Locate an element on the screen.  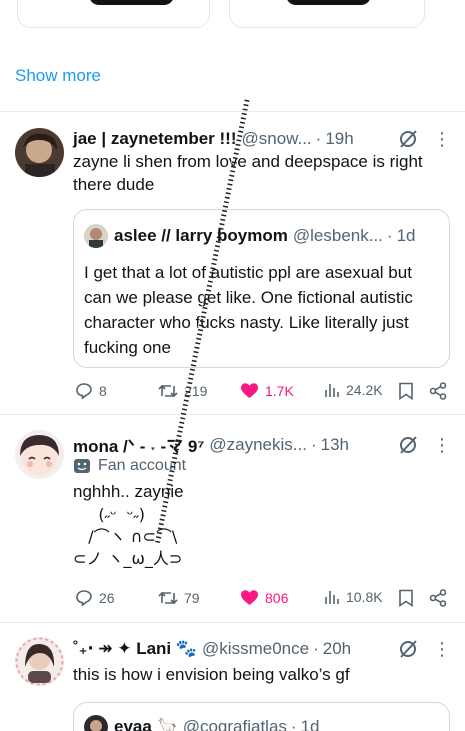
user-handle: @kissme0nce is located at coordinates (255, 649).